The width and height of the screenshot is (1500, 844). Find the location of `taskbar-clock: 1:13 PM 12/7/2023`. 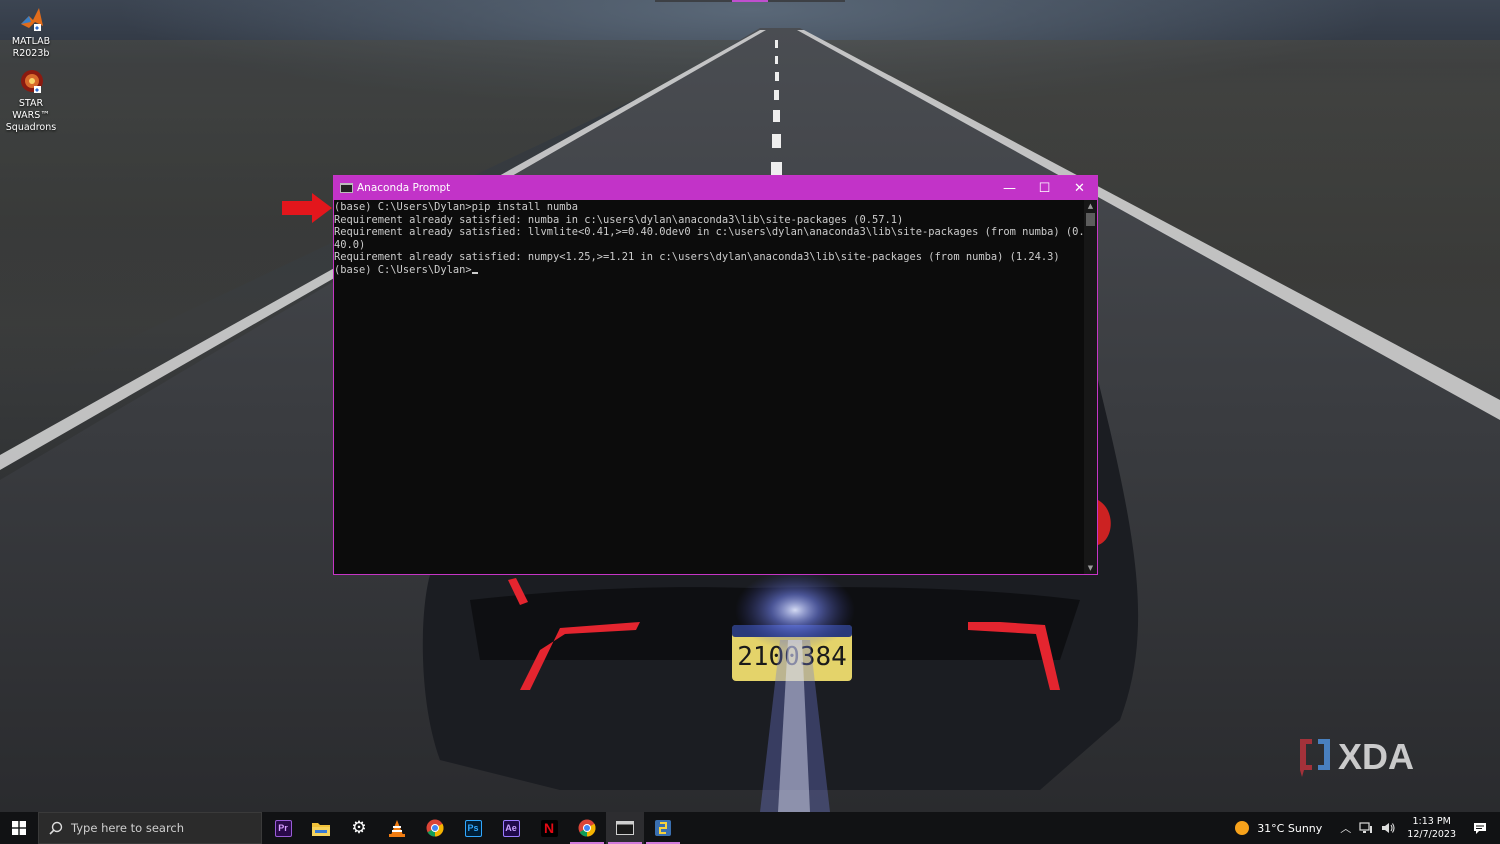

taskbar-clock: 1:13 PM 12/7/2023 is located at coordinates (1431, 828).